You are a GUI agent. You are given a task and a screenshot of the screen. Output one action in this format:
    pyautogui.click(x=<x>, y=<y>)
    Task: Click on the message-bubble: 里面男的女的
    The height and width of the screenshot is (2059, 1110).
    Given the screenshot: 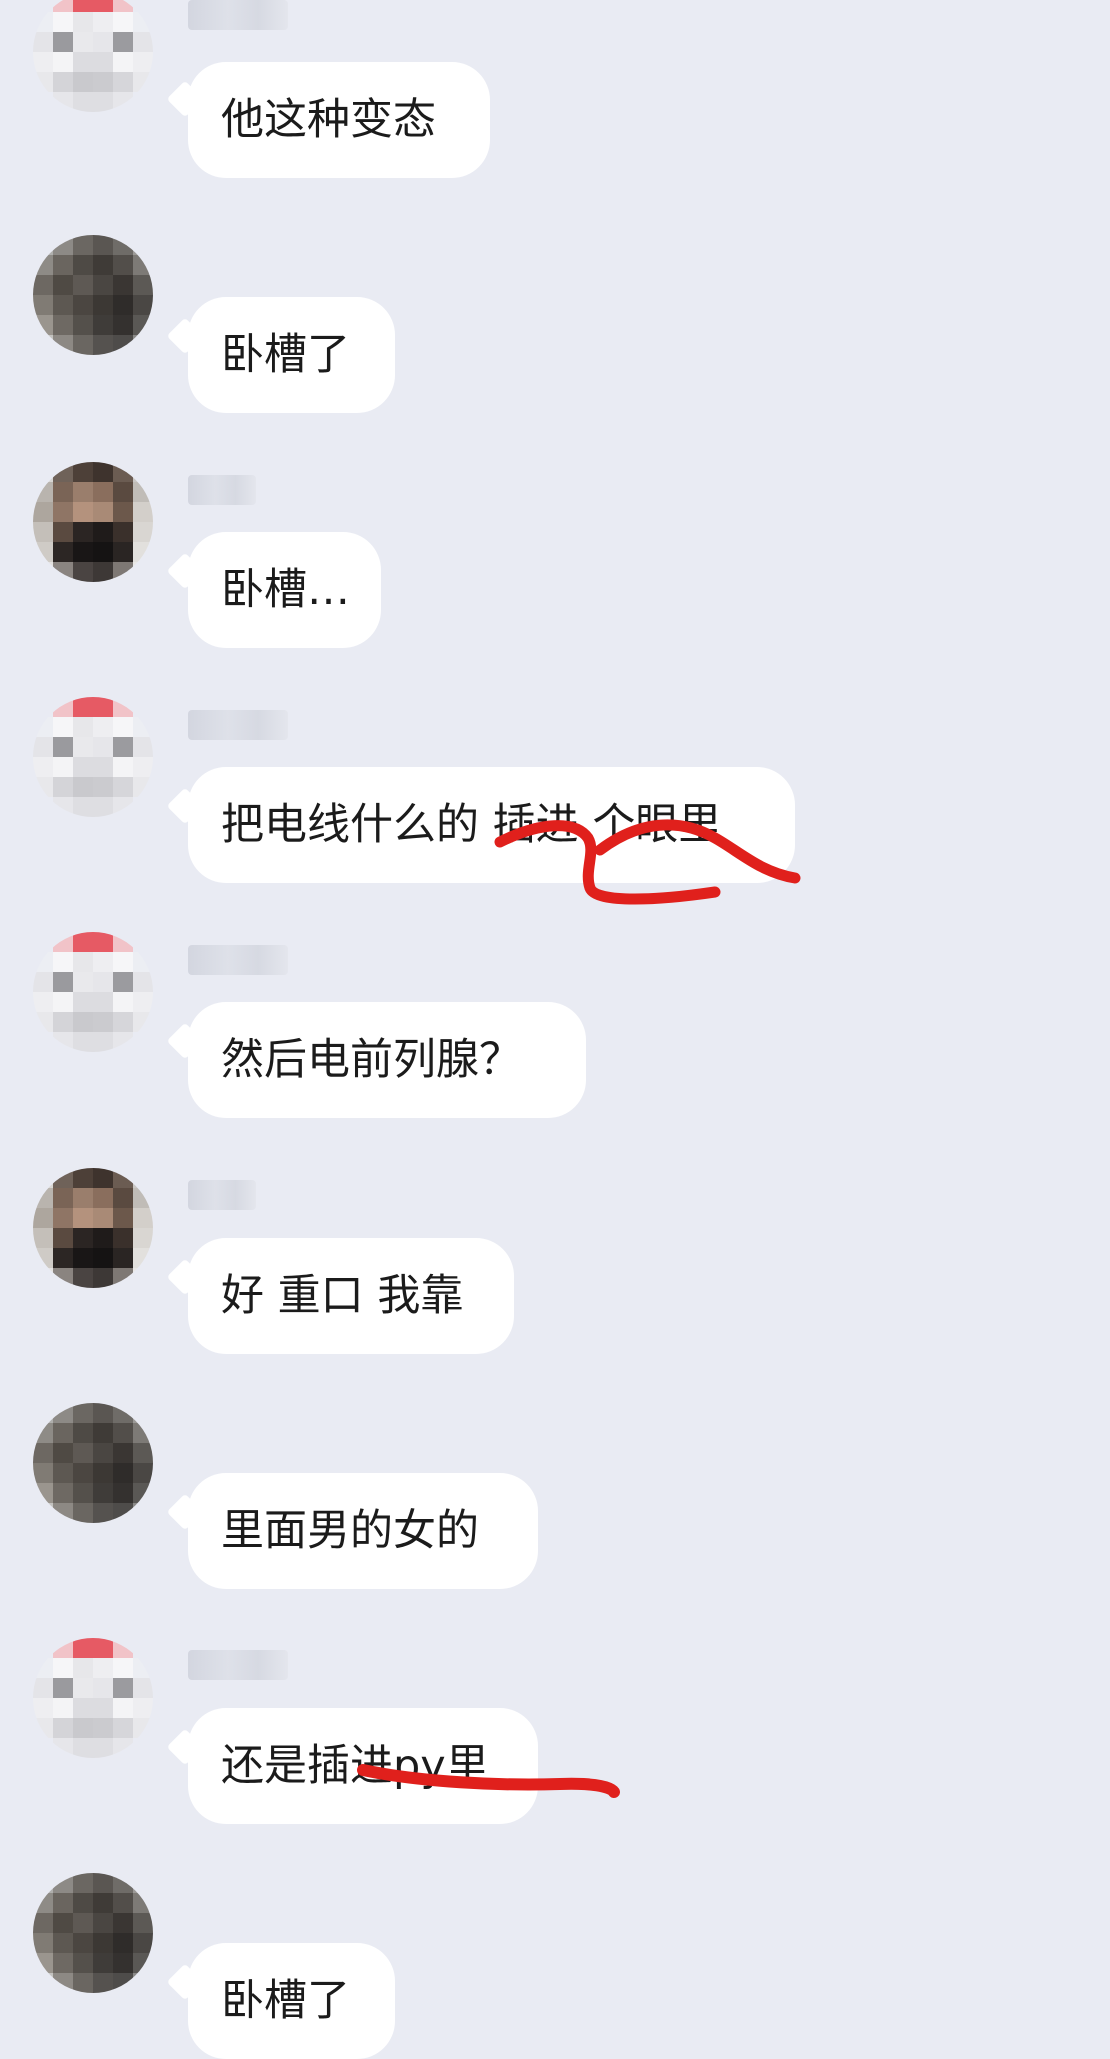 What is the action you would take?
    pyautogui.click(x=363, y=1531)
    